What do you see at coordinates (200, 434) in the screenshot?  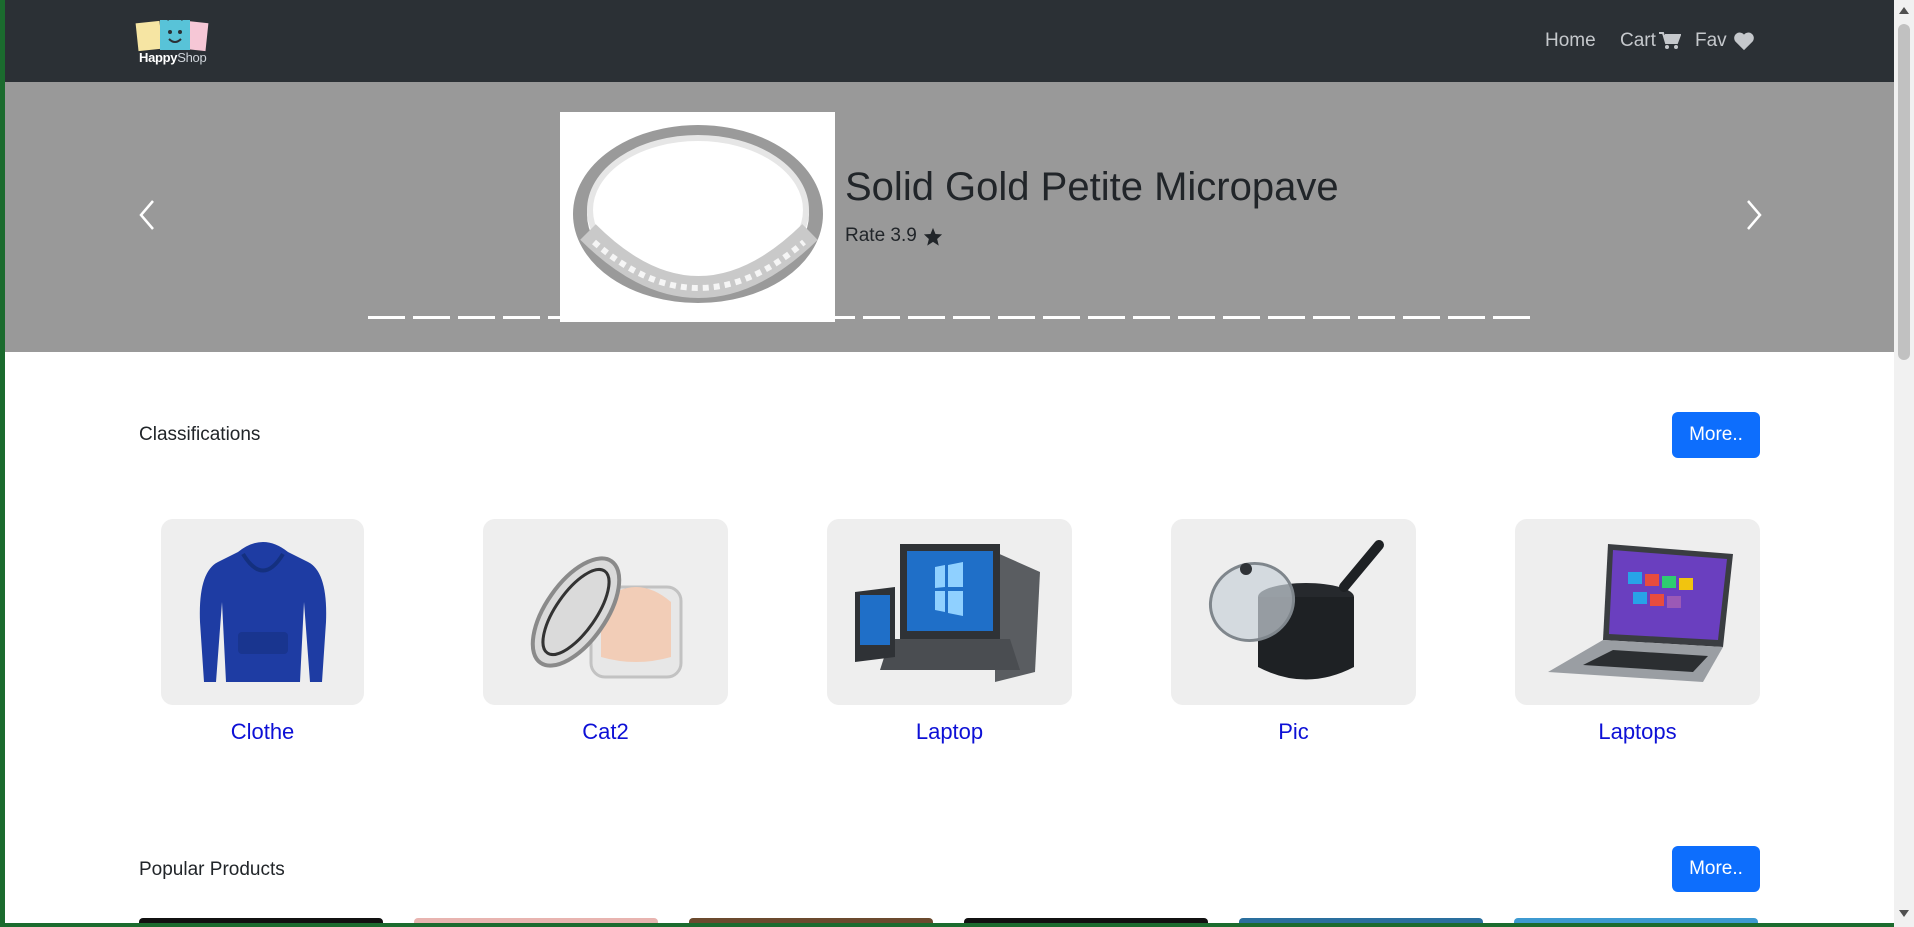 I see `classifications-title: Classifications` at bounding box center [200, 434].